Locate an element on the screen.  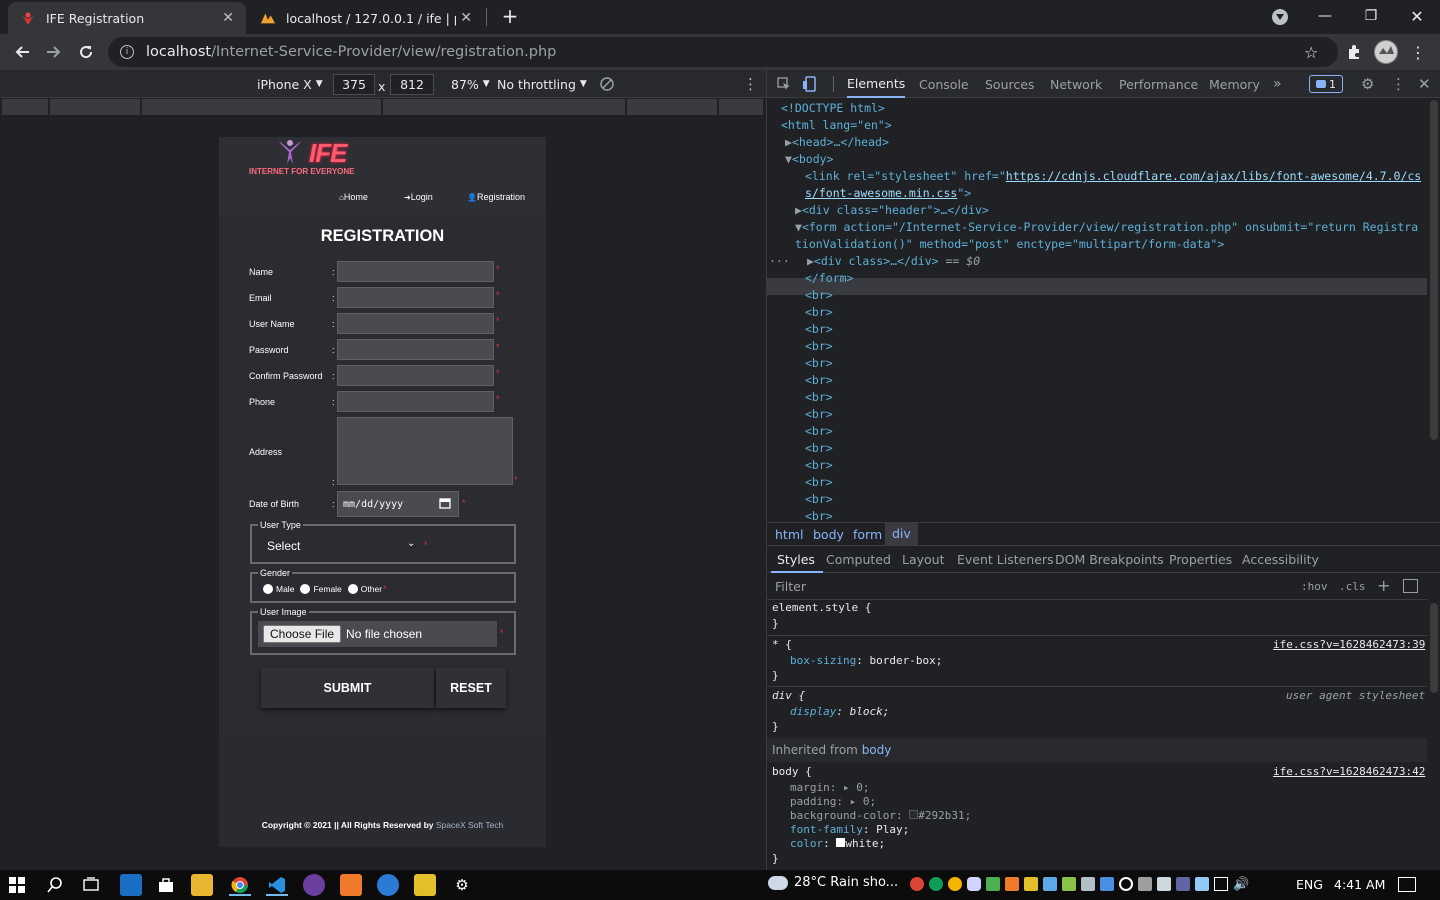
calendar-icon is located at coordinates (445, 504).